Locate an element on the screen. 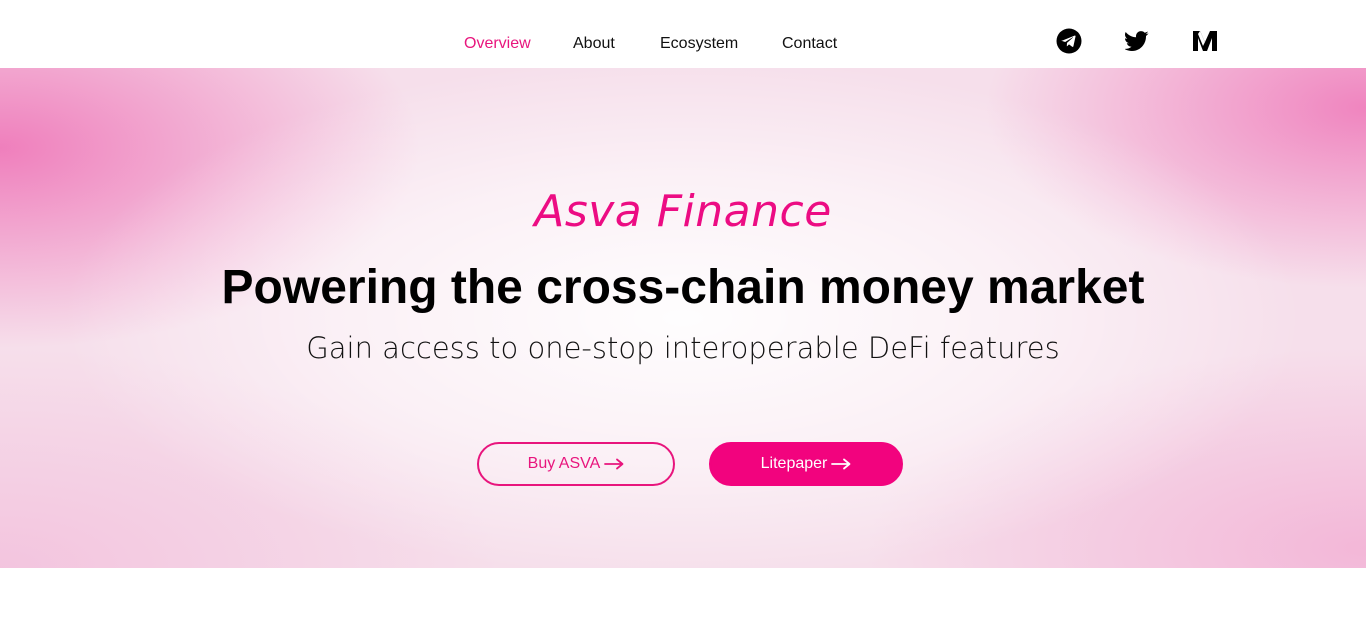 Image resolution: width=1366 pixels, height=625 pixels. nav-item-overview: Overview is located at coordinates (504, 44).